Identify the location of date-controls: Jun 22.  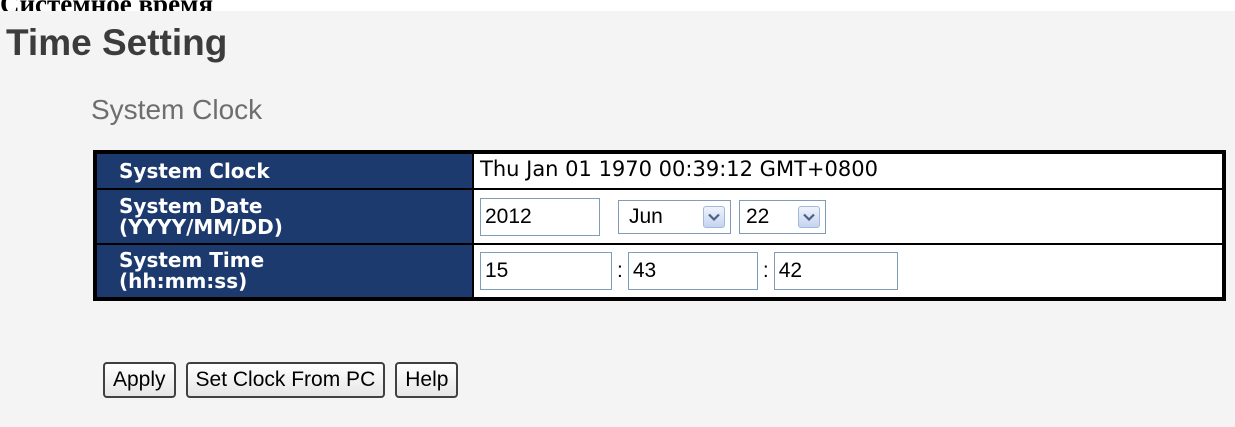
(851, 217).